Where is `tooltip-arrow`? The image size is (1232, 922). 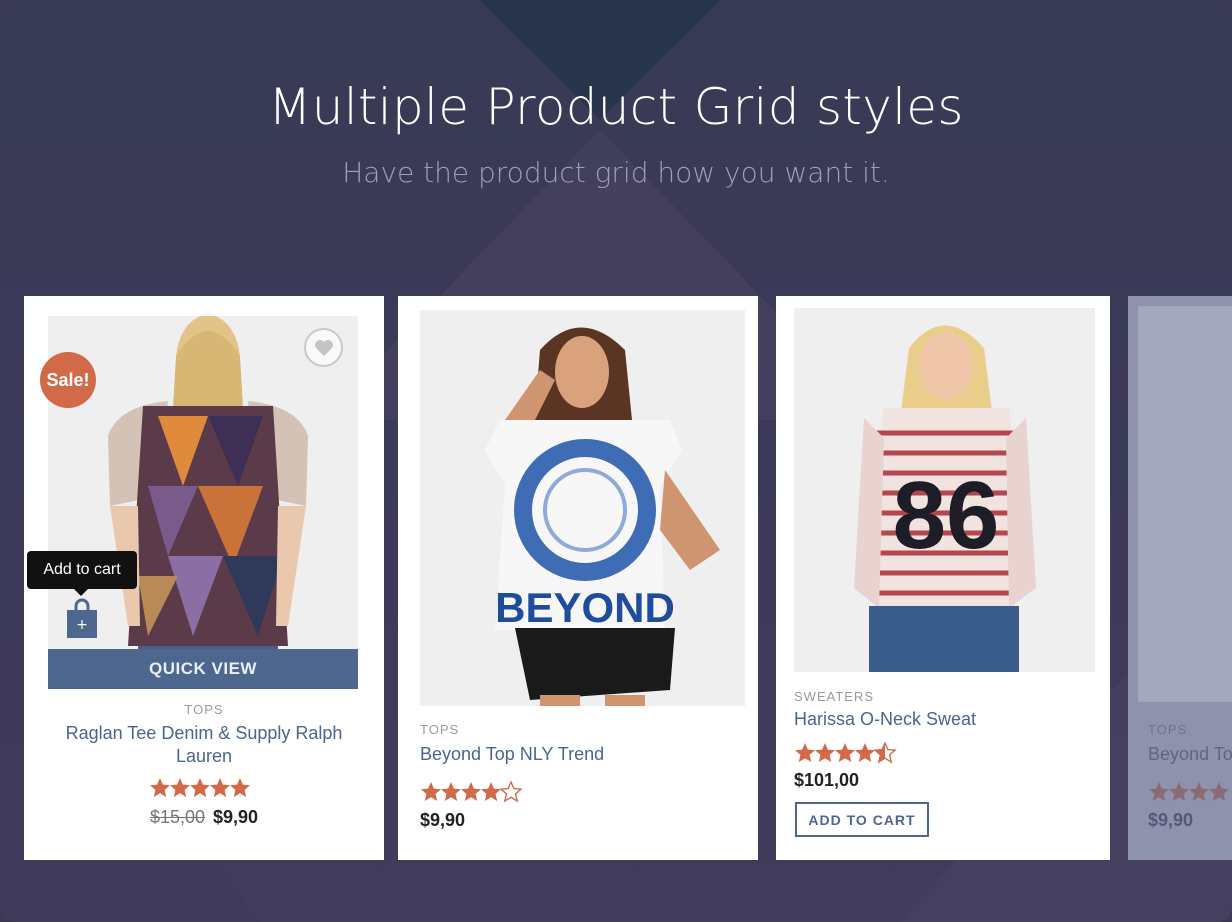 tooltip-arrow is located at coordinates (81, 592).